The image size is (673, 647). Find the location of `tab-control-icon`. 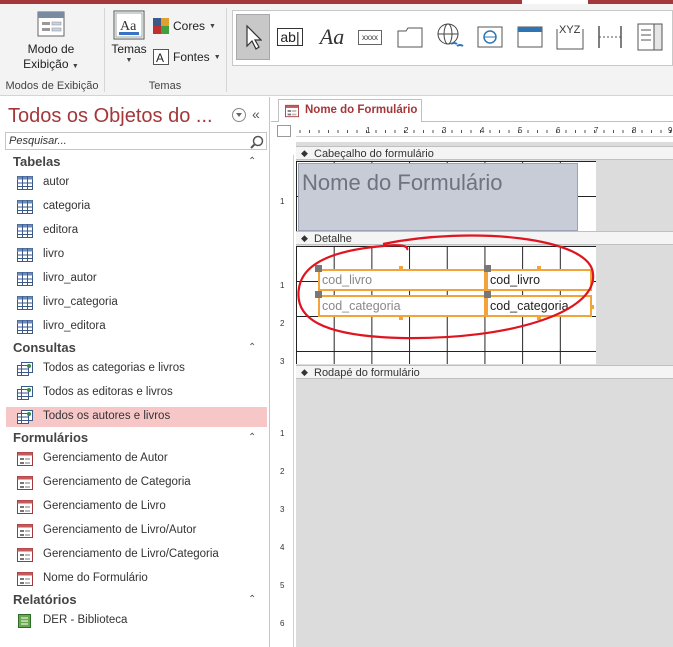

tab-control-icon is located at coordinates (410, 37).